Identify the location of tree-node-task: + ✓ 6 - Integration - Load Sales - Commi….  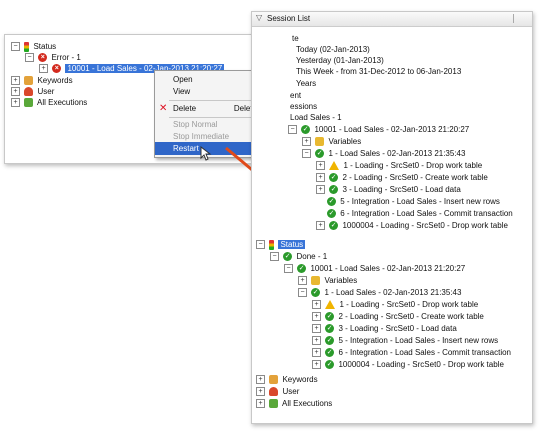
(411, 352).